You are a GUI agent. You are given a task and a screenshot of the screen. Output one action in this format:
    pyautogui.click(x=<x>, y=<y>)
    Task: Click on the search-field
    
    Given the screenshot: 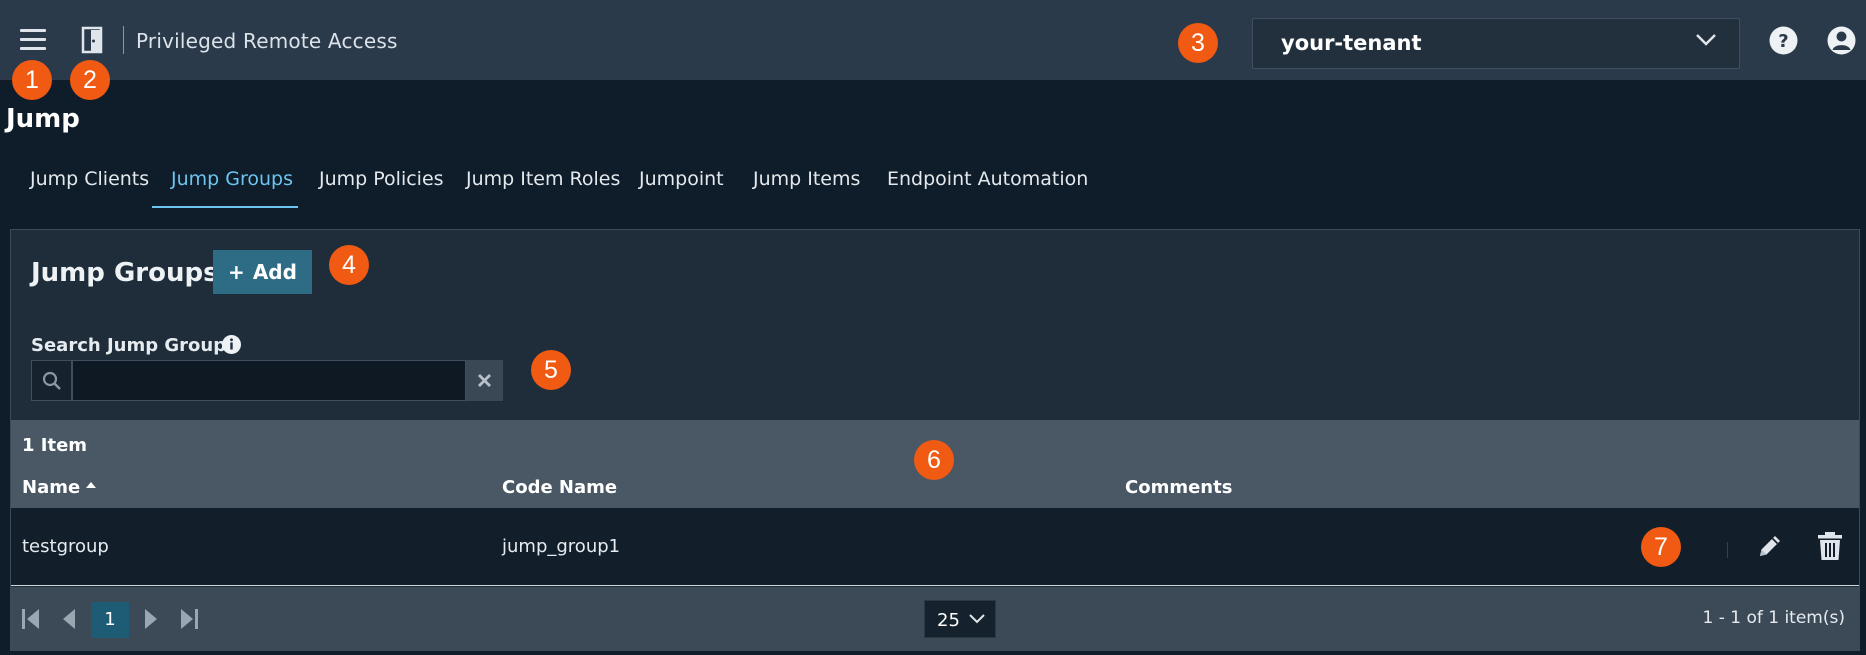 What is the action you would take?
    pyautogui.click(x=267, y=380)
    